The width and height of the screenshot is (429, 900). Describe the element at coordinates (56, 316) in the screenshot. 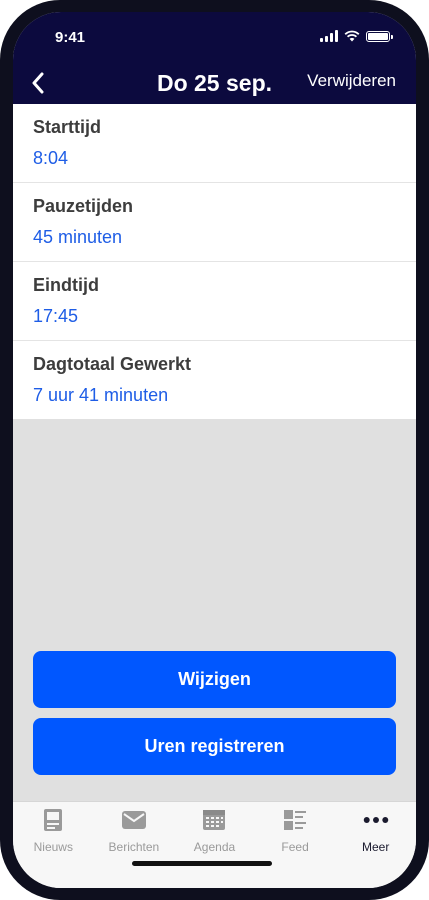

I see `list-item-value: 17:45` at that location.